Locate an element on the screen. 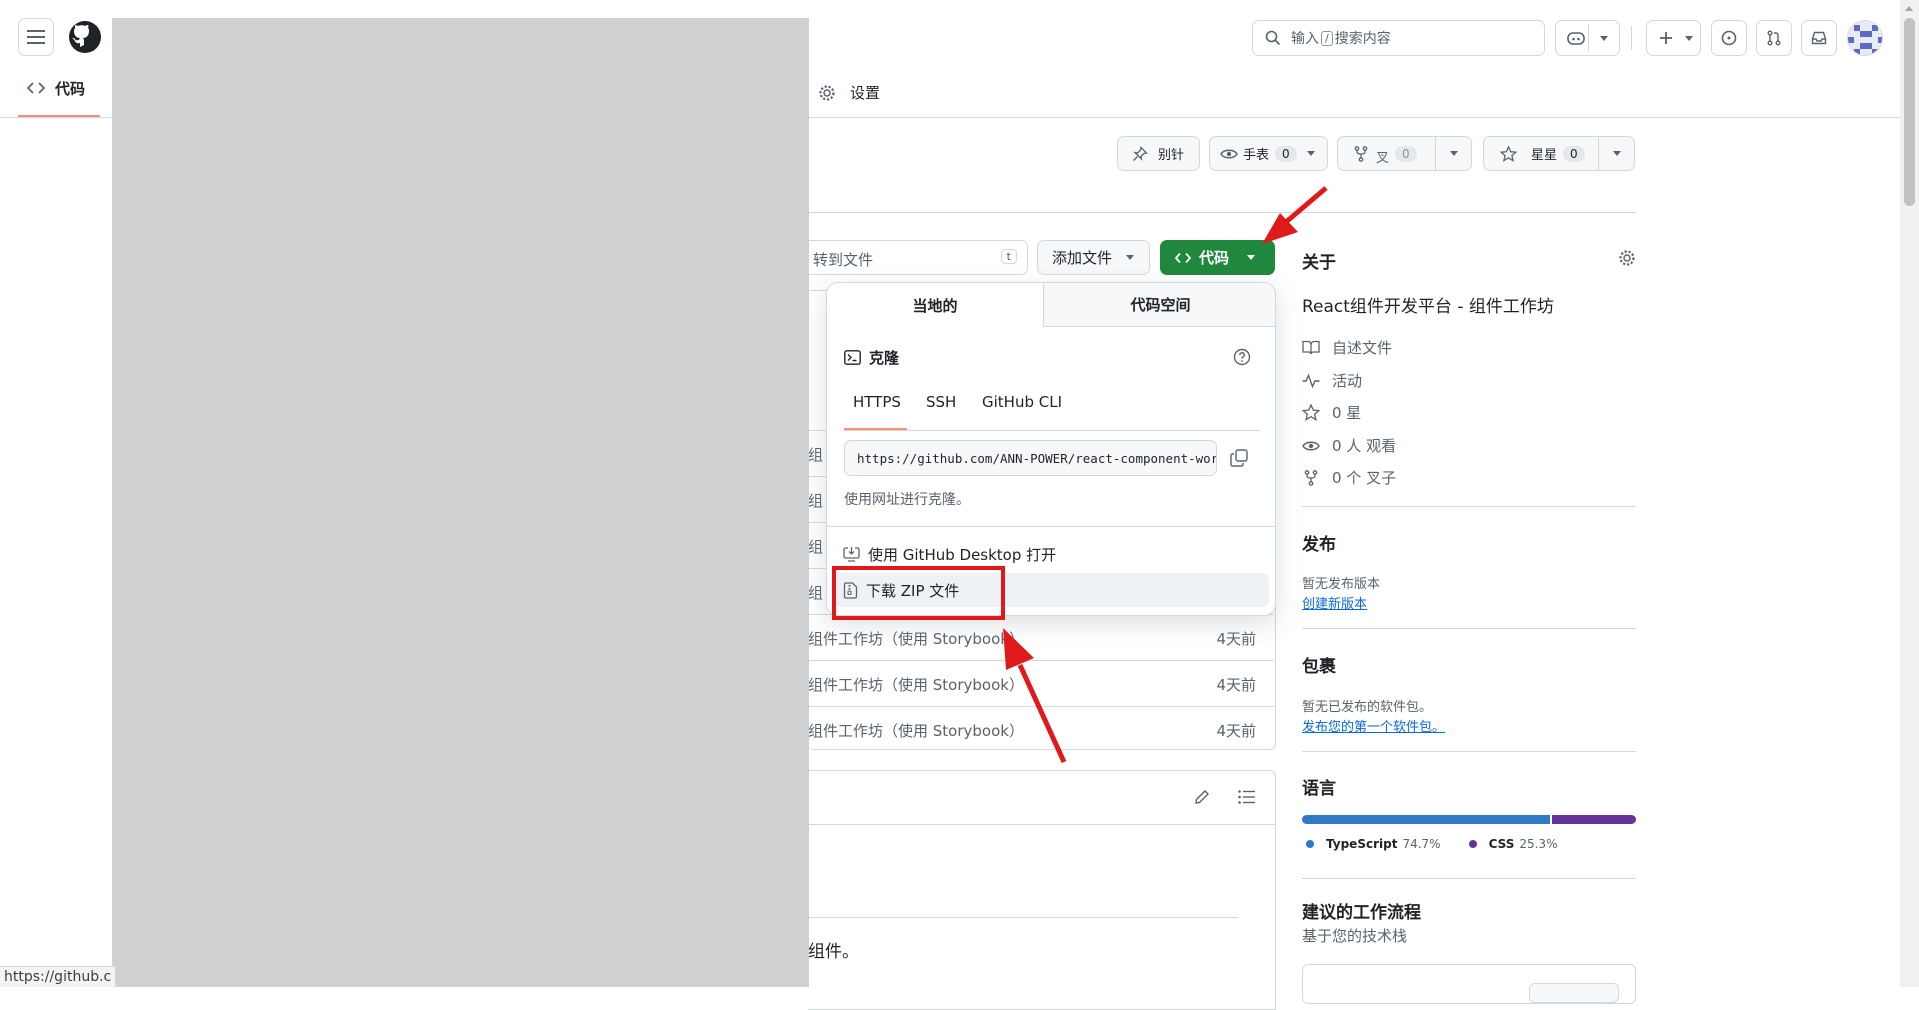  language-css-name: CSS is located at coordinates (1502, 844).